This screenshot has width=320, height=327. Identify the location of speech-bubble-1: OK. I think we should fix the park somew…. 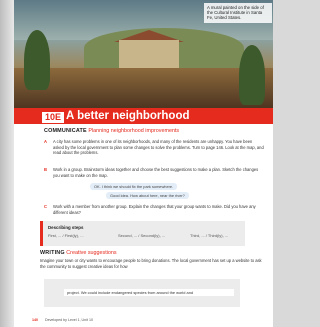
(134, 186).